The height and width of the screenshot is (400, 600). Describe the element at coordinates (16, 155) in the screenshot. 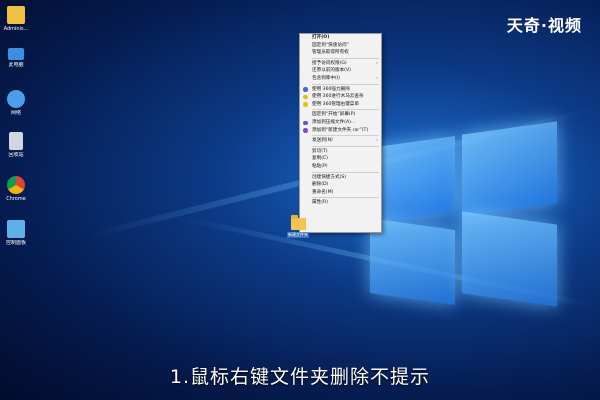

I see `desktop-icon-label: 回收站` at that location.